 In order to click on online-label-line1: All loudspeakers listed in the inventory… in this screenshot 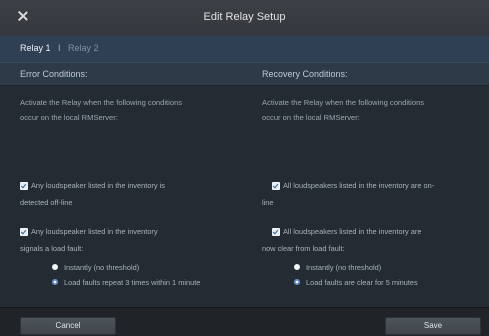, I will do `click(359, 185)`.